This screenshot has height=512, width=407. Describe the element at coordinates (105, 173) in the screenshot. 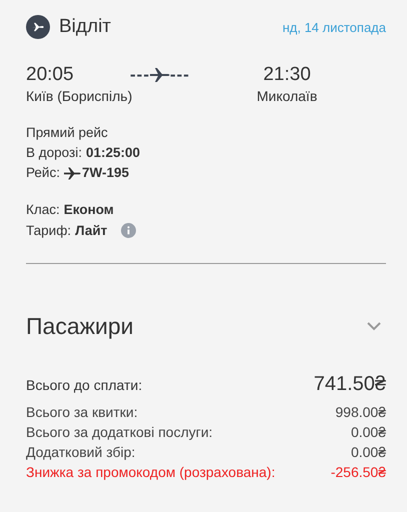

I see `flight-number: 7W-195` at that location.